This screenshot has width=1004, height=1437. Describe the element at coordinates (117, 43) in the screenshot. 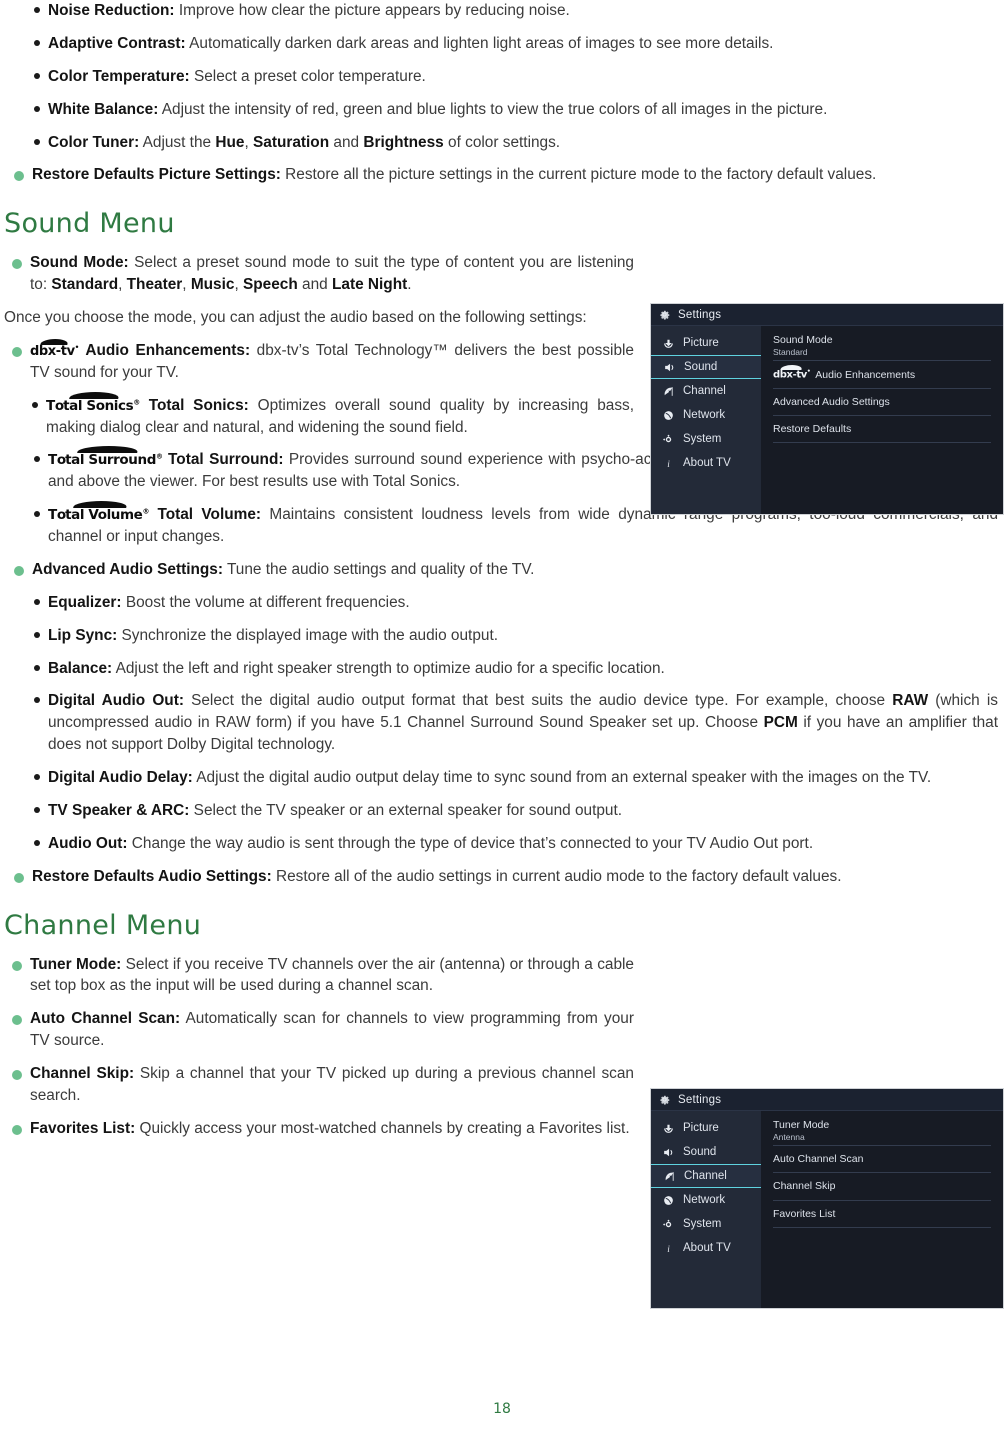

I see `term-label: Adaptive Contrast:` at that location.